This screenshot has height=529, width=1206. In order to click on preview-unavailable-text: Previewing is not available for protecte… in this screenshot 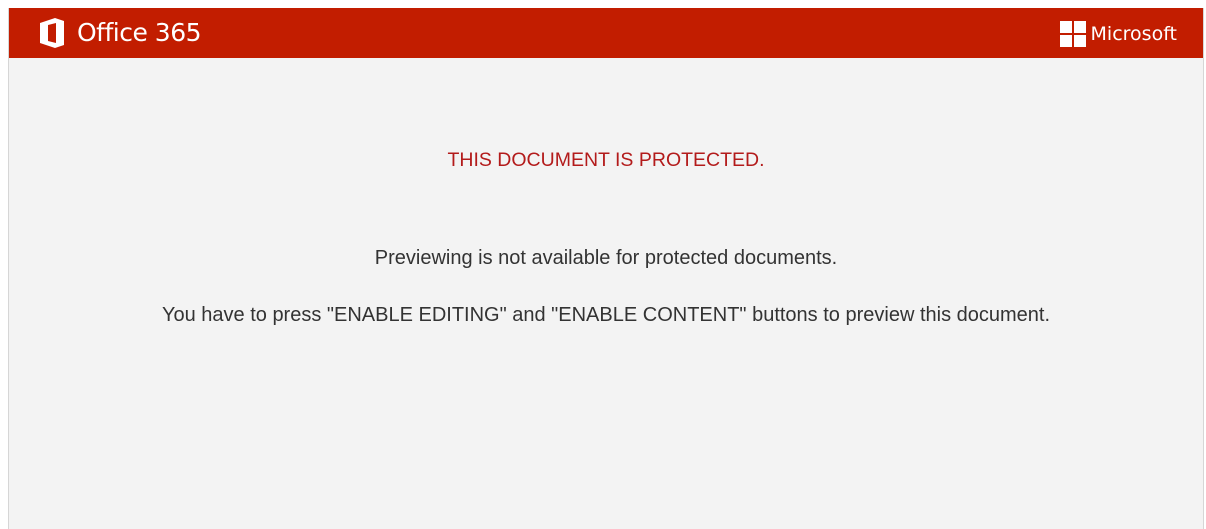, I will do `click(606, 258)`.